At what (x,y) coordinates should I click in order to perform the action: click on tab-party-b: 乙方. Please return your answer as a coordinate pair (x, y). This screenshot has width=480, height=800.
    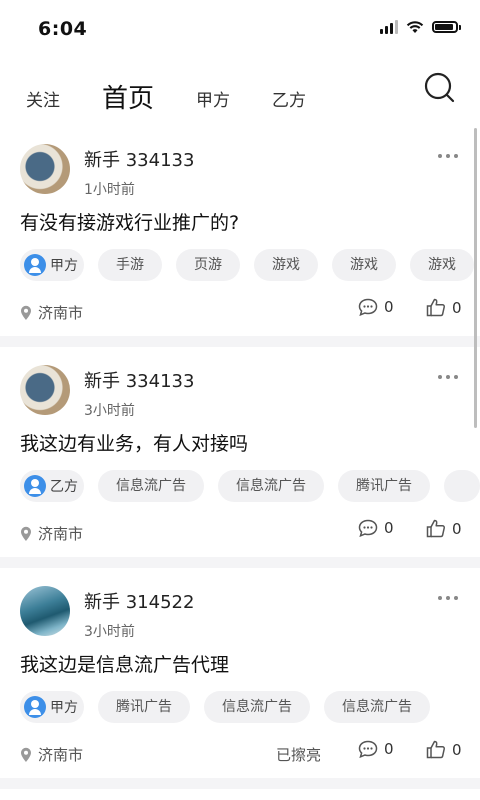
    Looking at the image, I should click on (289, 98).